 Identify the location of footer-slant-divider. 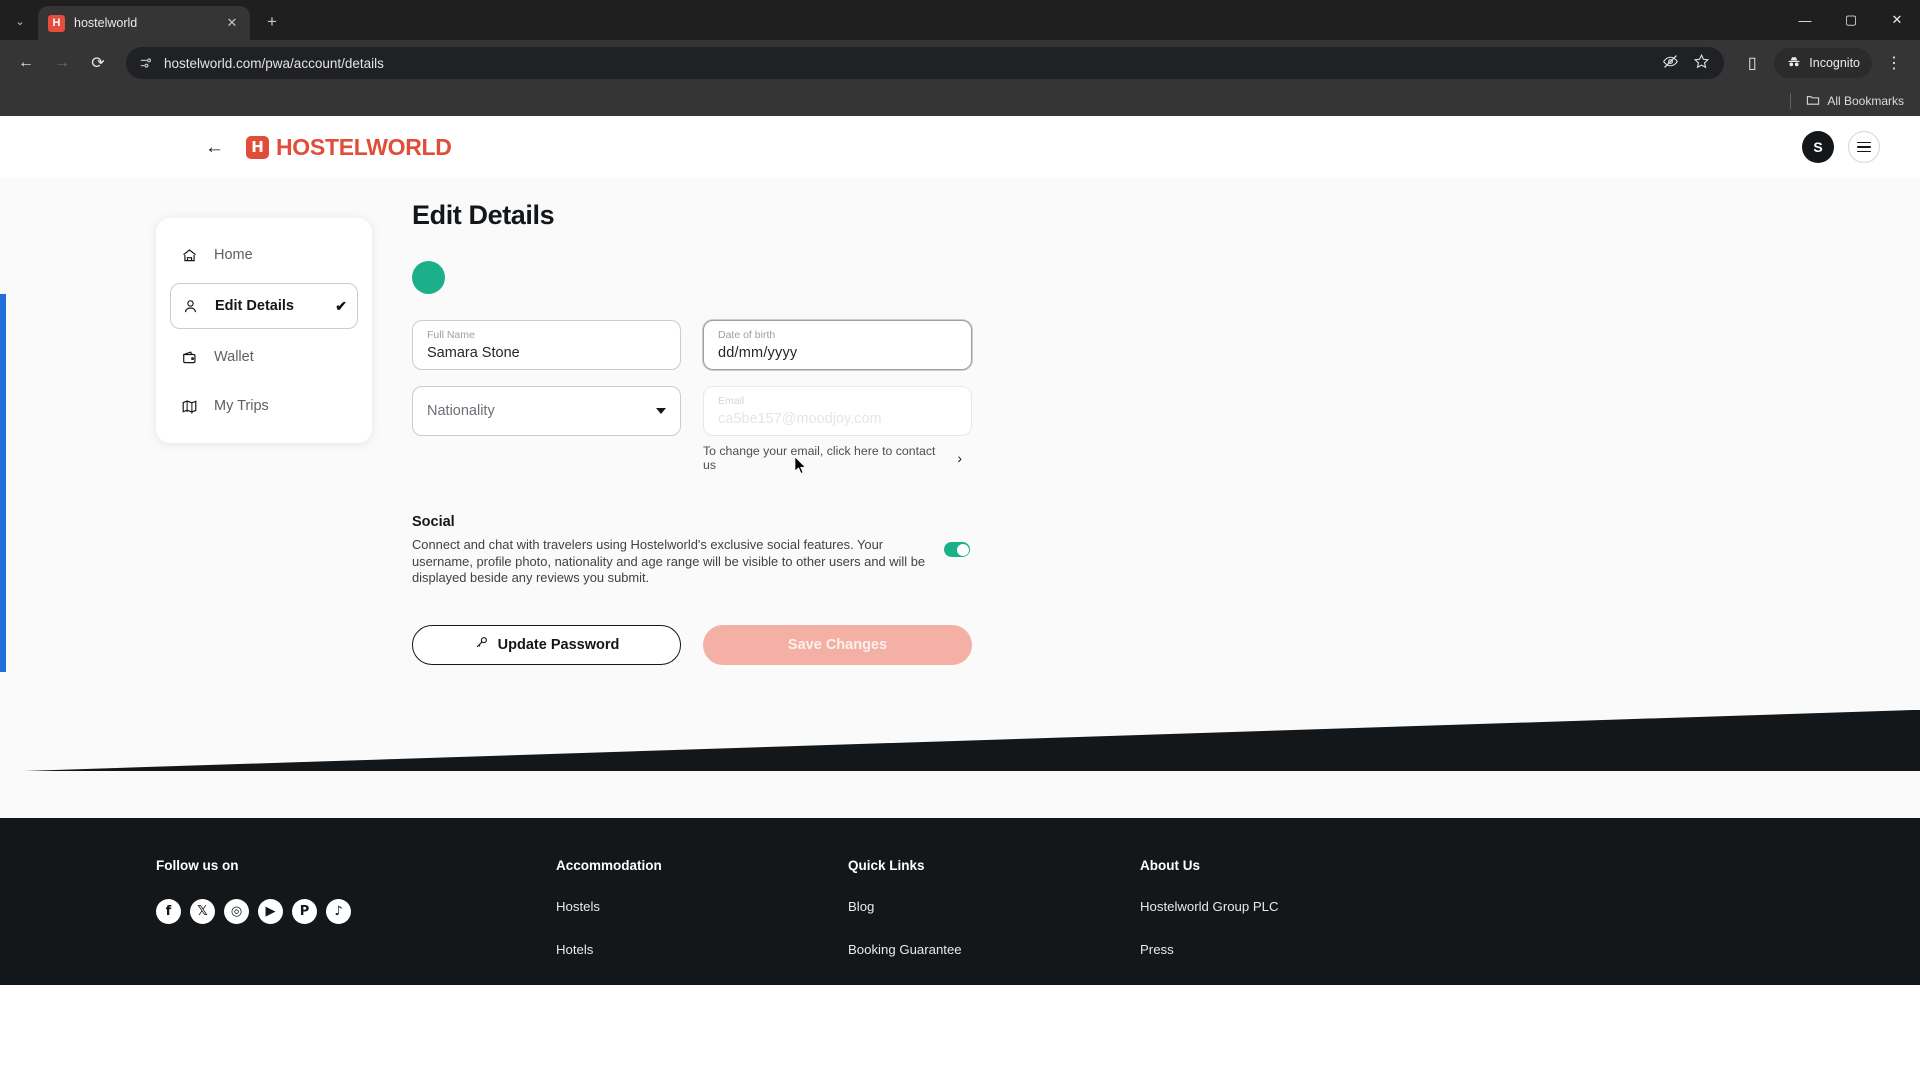
(960, 739).